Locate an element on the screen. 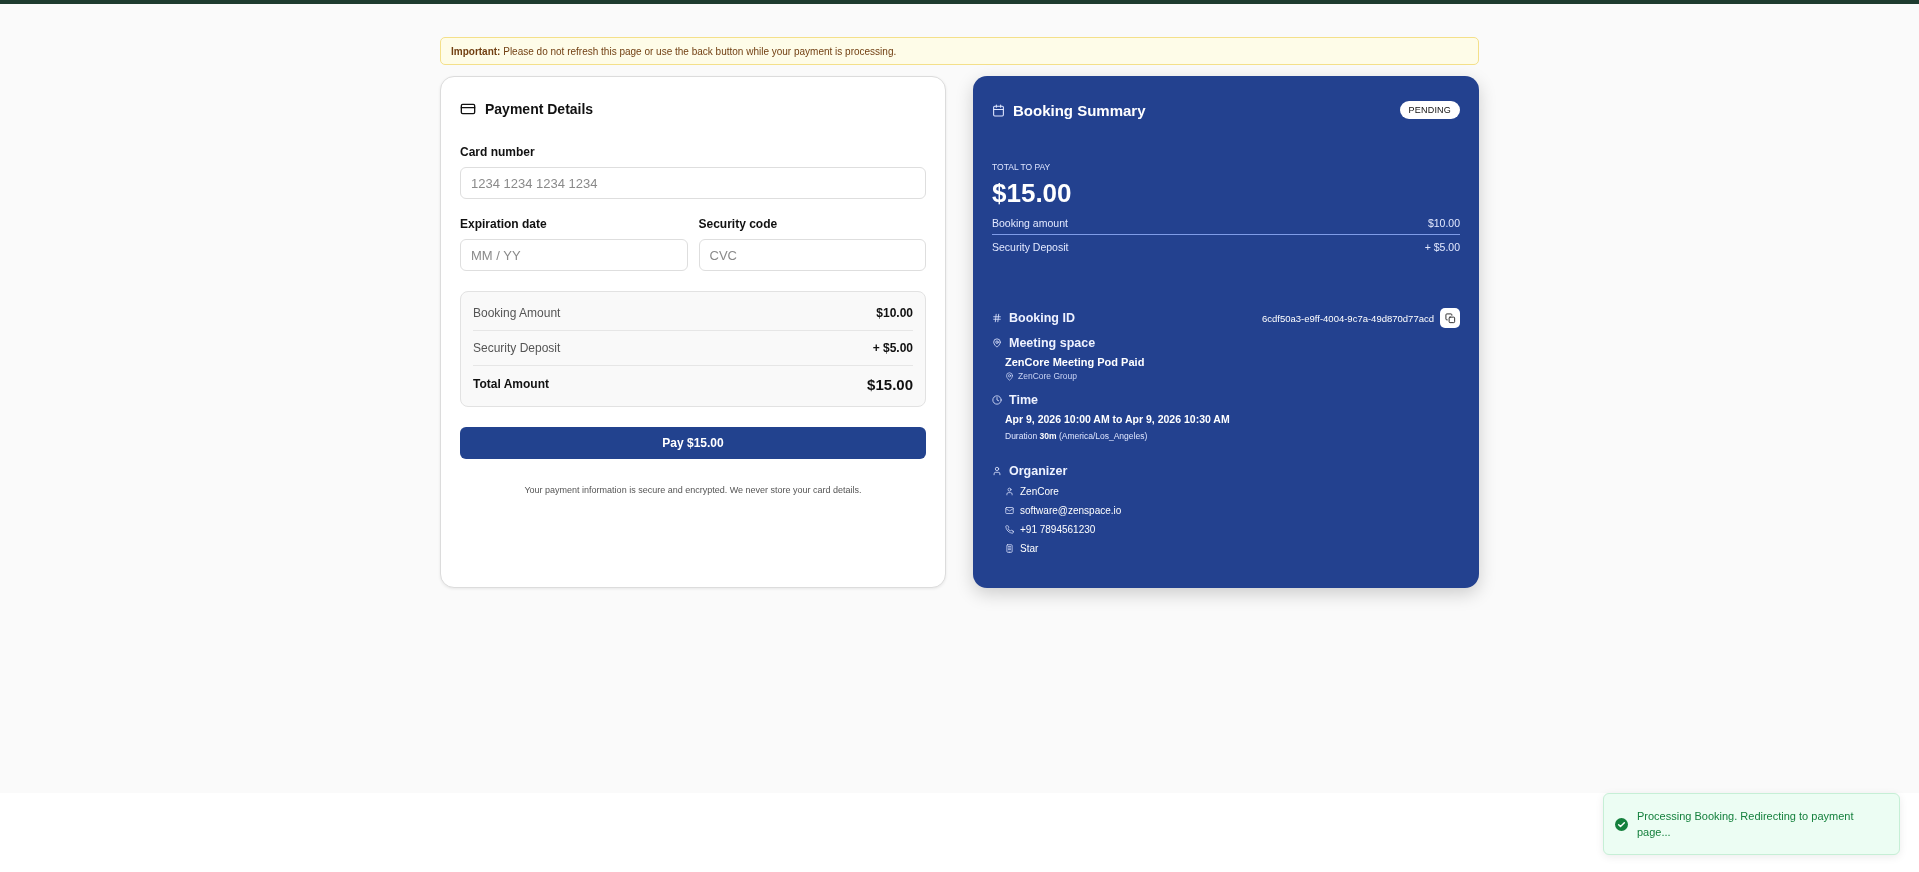  credit-card-icon is located at coordinates (468, 109).